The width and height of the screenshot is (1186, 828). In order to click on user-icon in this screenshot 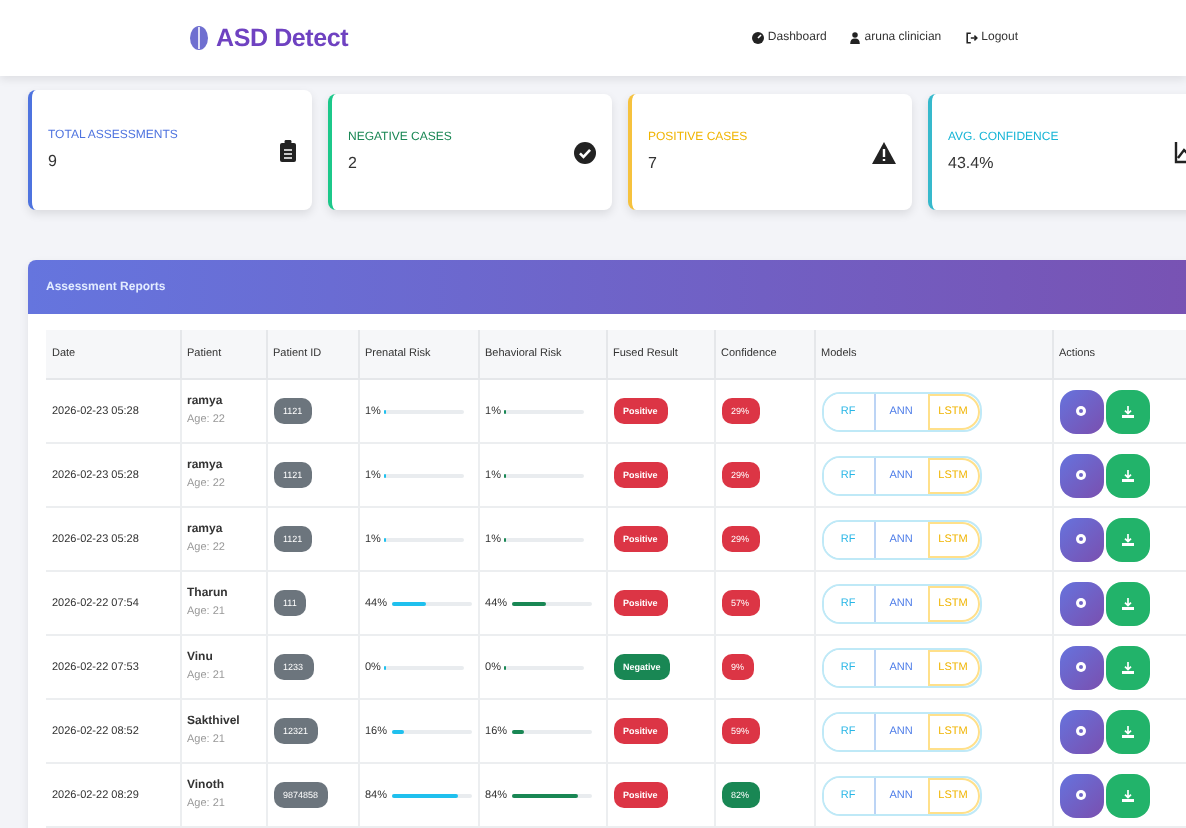, I will do `click(855, 38)`.